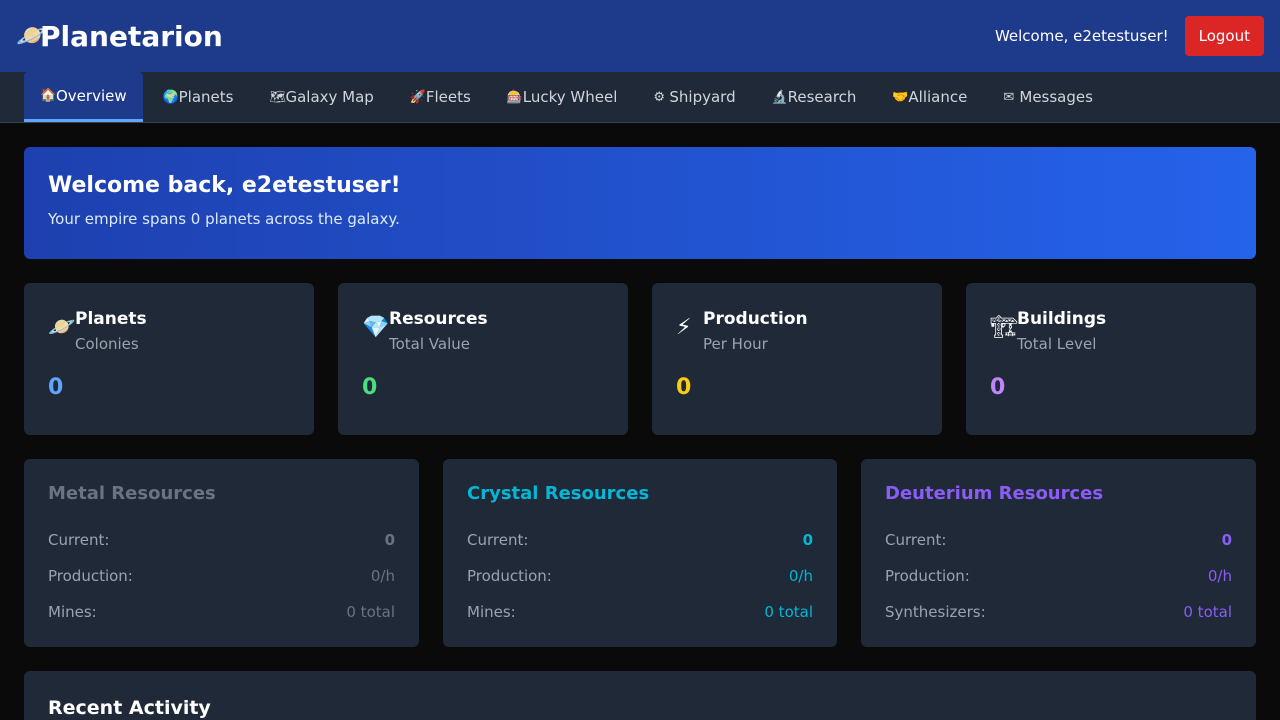 The image size is (1280, 720). Describe the element at coordinates (48, 95) in the screenshot. I see `home-icon: 🏠` at that location.